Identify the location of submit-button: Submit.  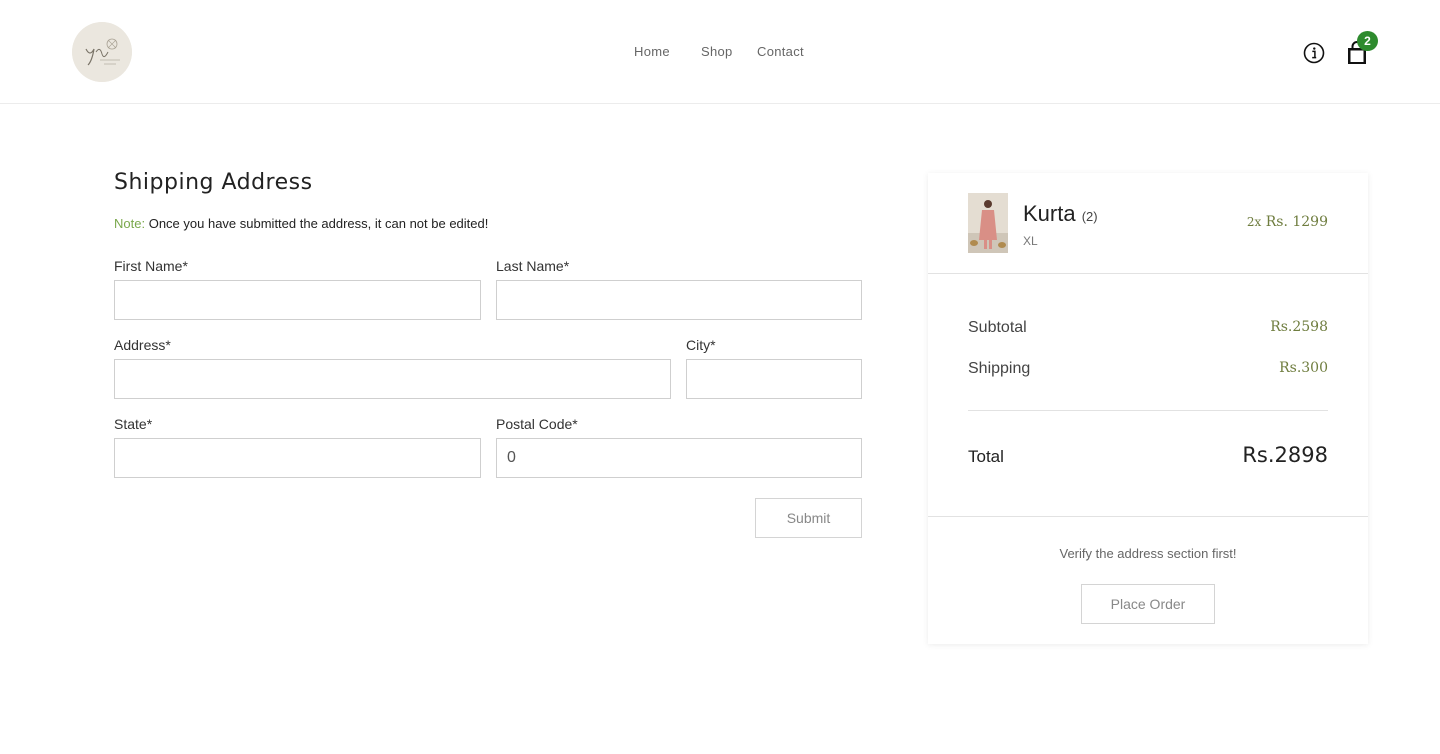
(808, 518).